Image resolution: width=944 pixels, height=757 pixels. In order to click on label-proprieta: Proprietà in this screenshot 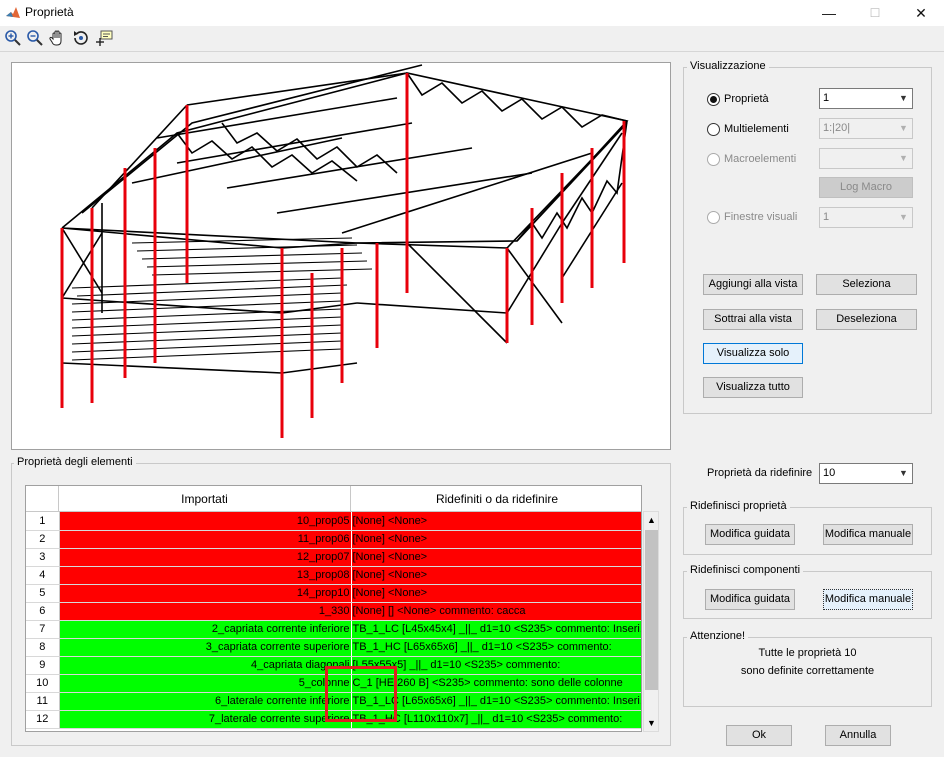, I will do `click(746, 99)`.